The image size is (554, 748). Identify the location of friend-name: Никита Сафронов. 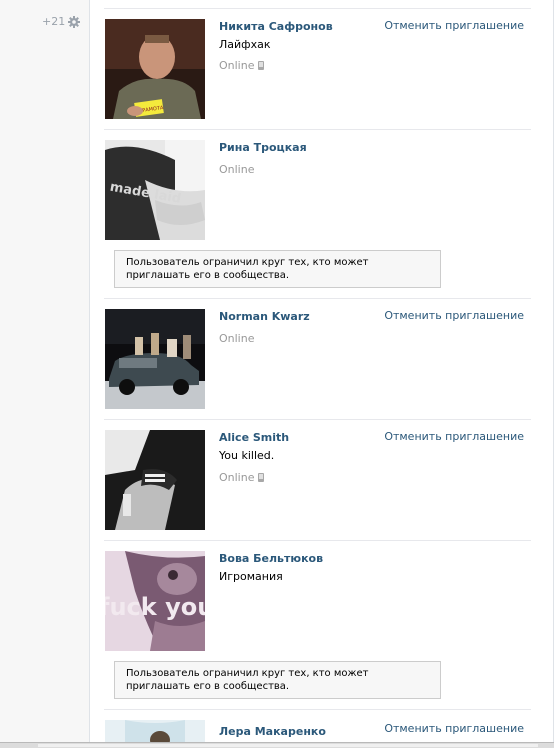
(276, 26).